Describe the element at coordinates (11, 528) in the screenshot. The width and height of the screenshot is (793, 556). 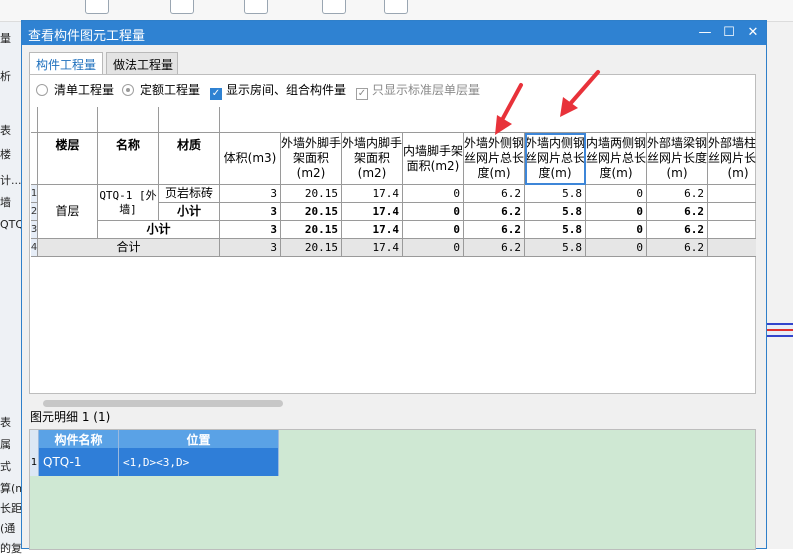
I see `left-fragment: (通` at that location.